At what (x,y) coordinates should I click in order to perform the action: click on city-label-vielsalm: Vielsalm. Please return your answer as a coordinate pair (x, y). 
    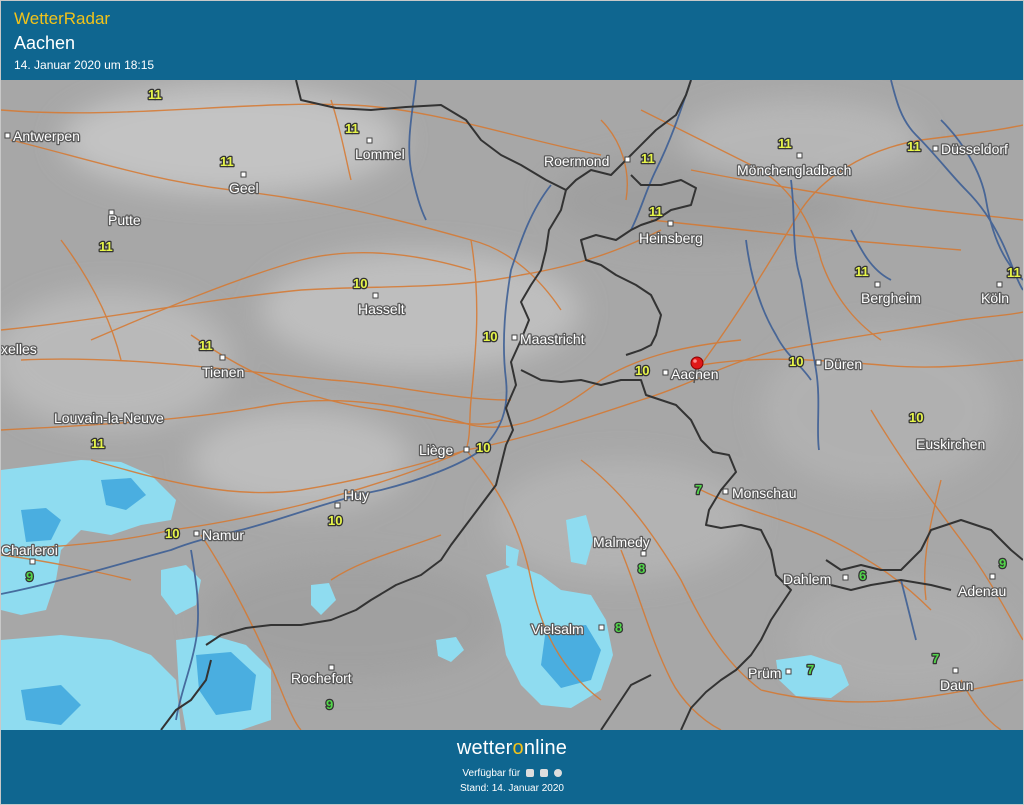
    Looking at the image, I should click on (557, 629).